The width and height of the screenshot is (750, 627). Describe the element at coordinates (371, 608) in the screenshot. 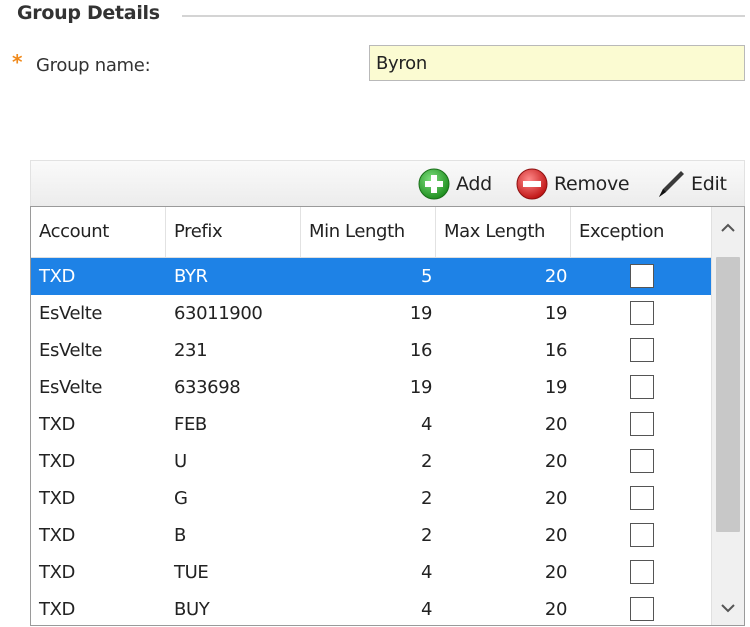

I see `table-row: TXD BUY 4 20` at that location.